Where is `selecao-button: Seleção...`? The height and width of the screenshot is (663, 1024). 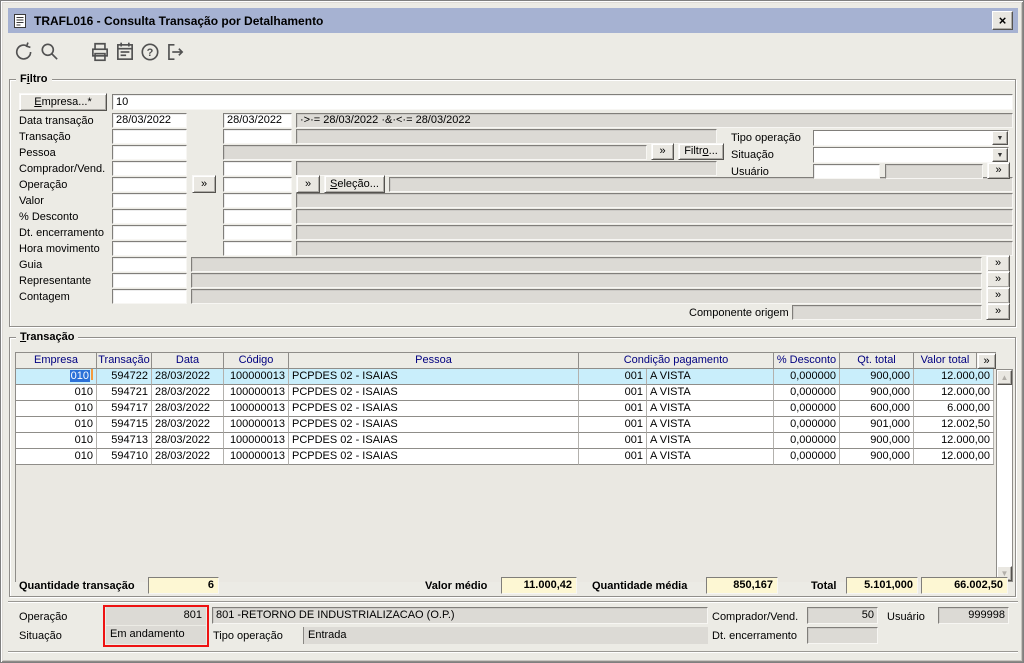 selecao-button: Seleção... is located at coordinates (354, 184).